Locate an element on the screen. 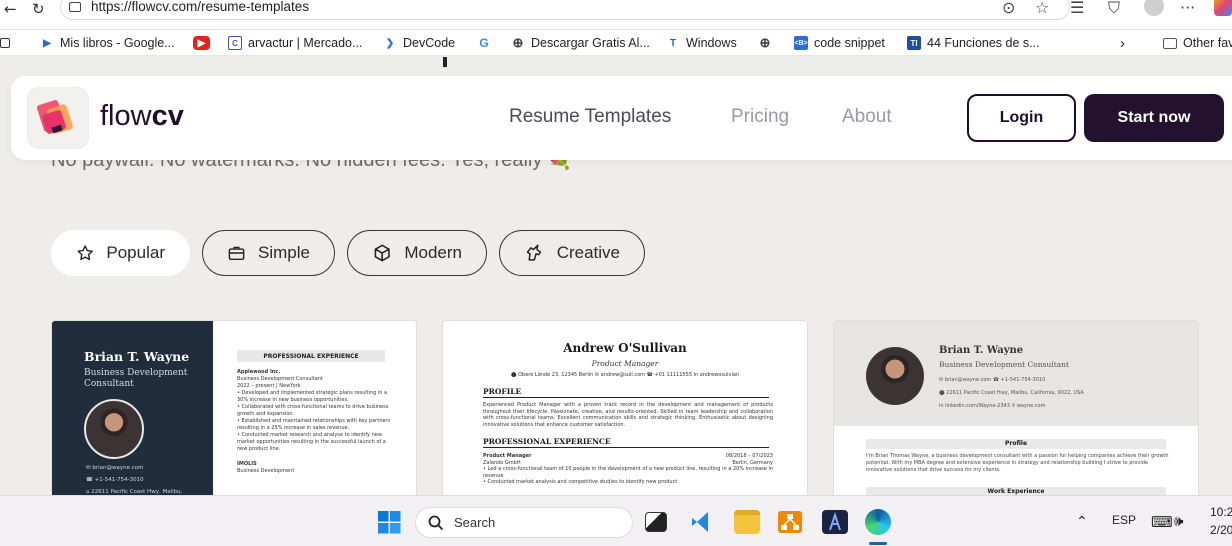 The height and width of the screenshot is (546, 1232). resume-name: Andrew O'Sullivan is located at coordinates (625, 348).